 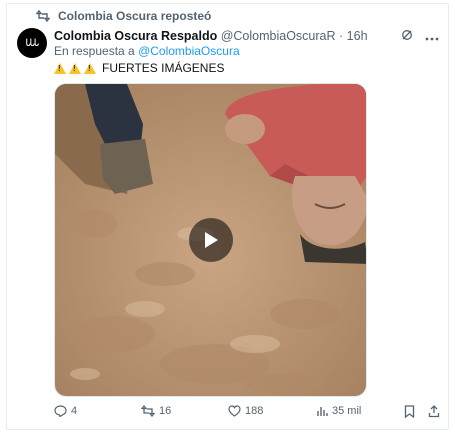 I want to click on play-icon, so click(x=211, y=240).